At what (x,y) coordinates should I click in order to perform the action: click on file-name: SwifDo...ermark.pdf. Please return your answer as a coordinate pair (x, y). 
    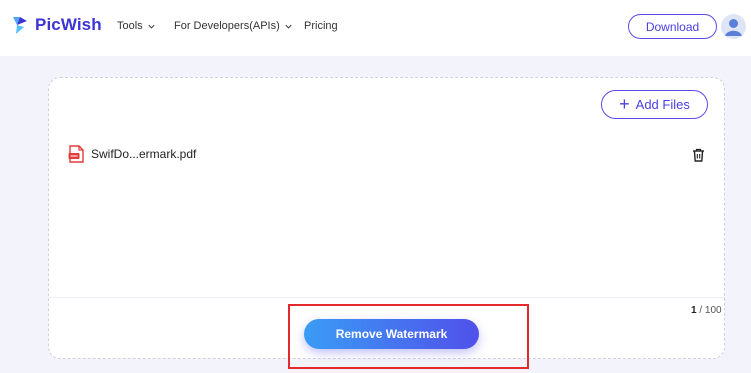
    Looking at the image, I should click on (144, 154).